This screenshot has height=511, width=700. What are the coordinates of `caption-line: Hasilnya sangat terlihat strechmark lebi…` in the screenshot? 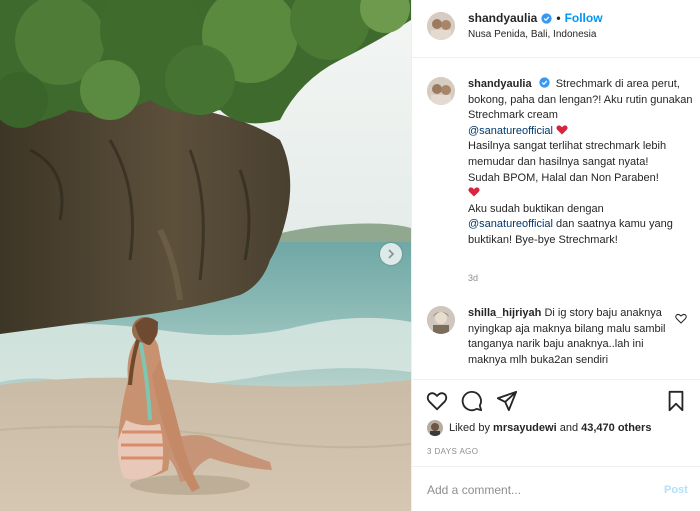 It's located at (567, 154).